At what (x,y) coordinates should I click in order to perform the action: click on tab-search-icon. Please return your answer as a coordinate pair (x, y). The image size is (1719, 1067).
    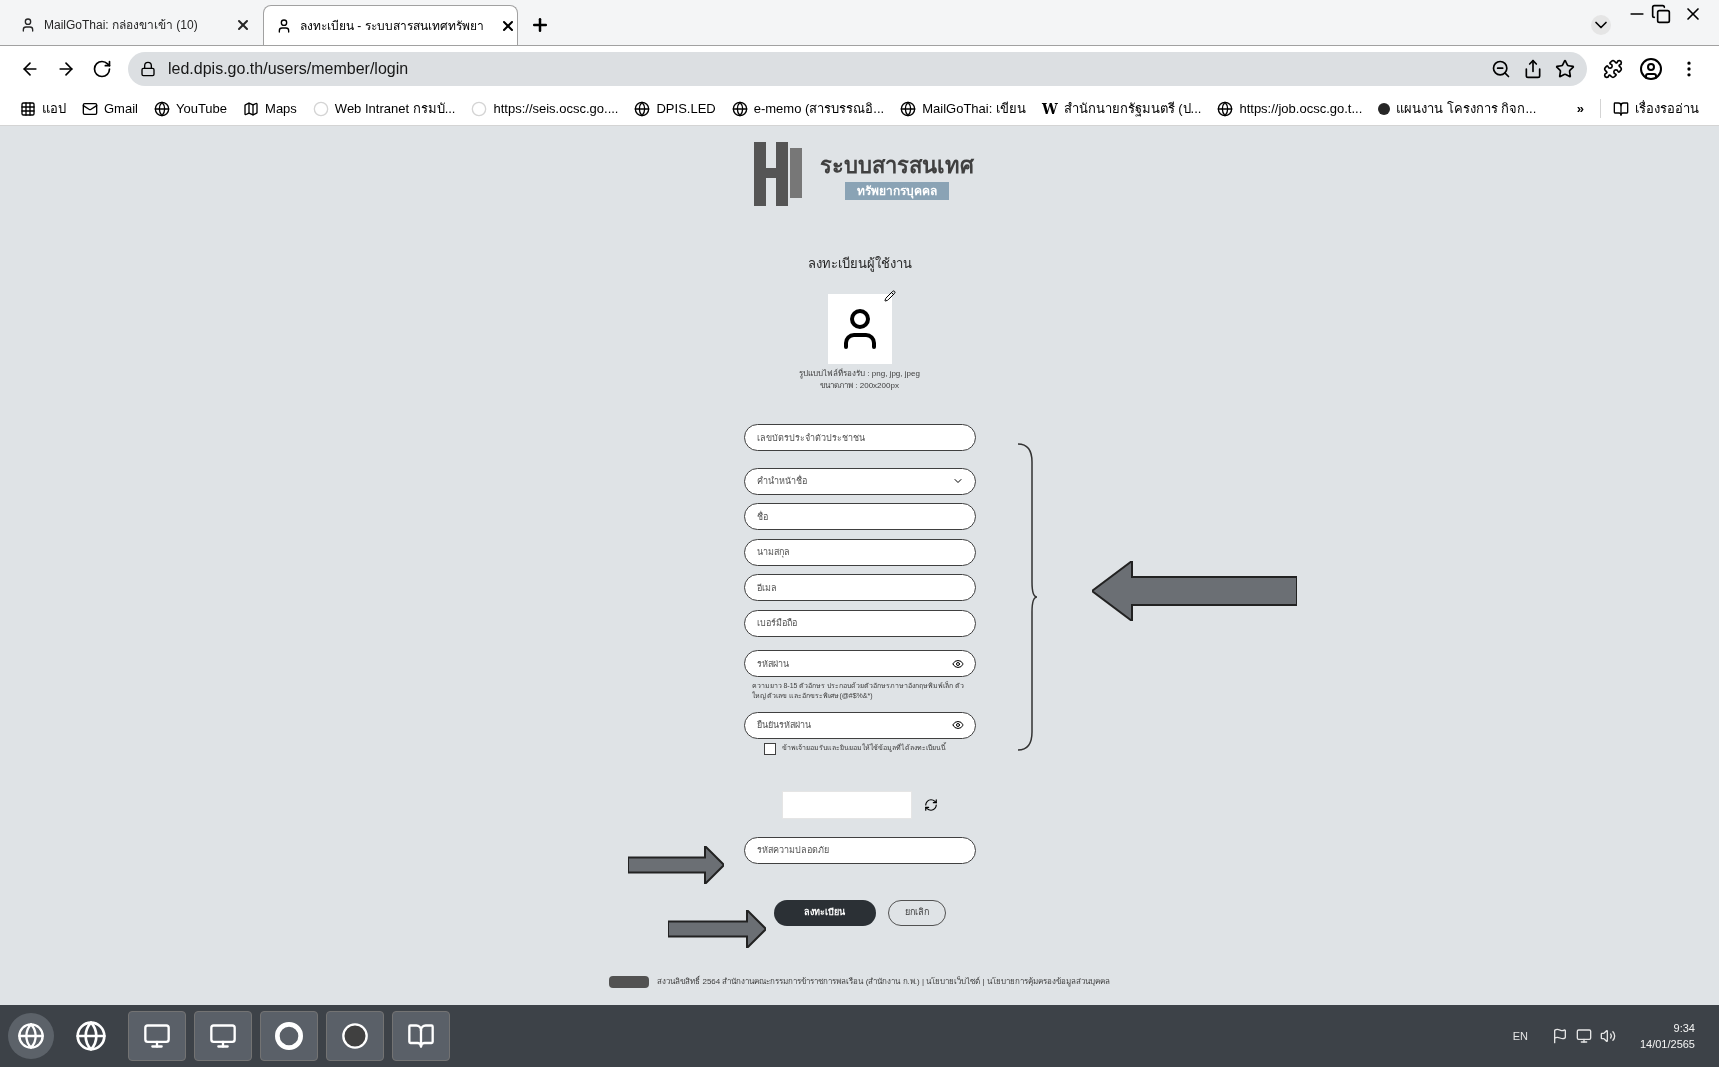
    Looking at the image, I should click on (1601, 25).